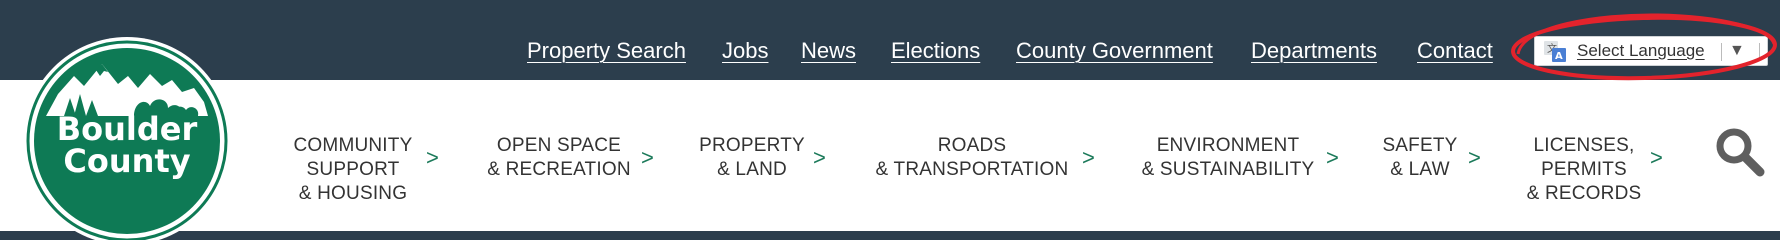 Image resolution: width=1780 pixels, height=240 pixels. I want to click on nav-item-label: OPEN SPACE & RECREATION, so click(559, 157).